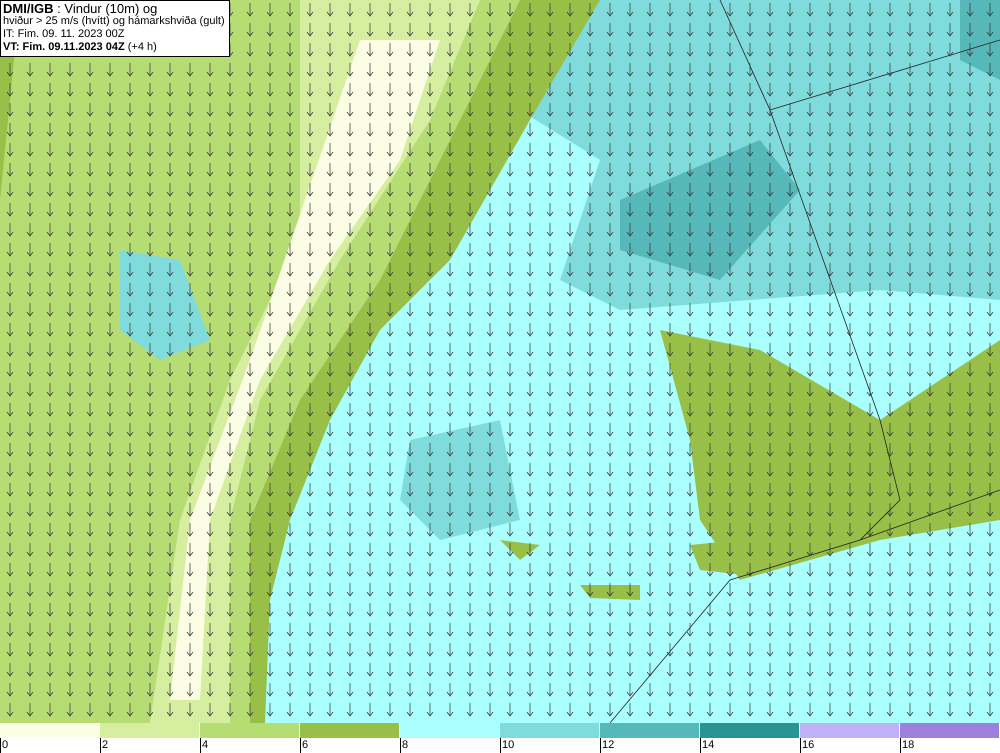 Image resolution: width=1000 pixels, height=753 pixels. I want to click on legend-tick-label: 12, so click(650, 745).